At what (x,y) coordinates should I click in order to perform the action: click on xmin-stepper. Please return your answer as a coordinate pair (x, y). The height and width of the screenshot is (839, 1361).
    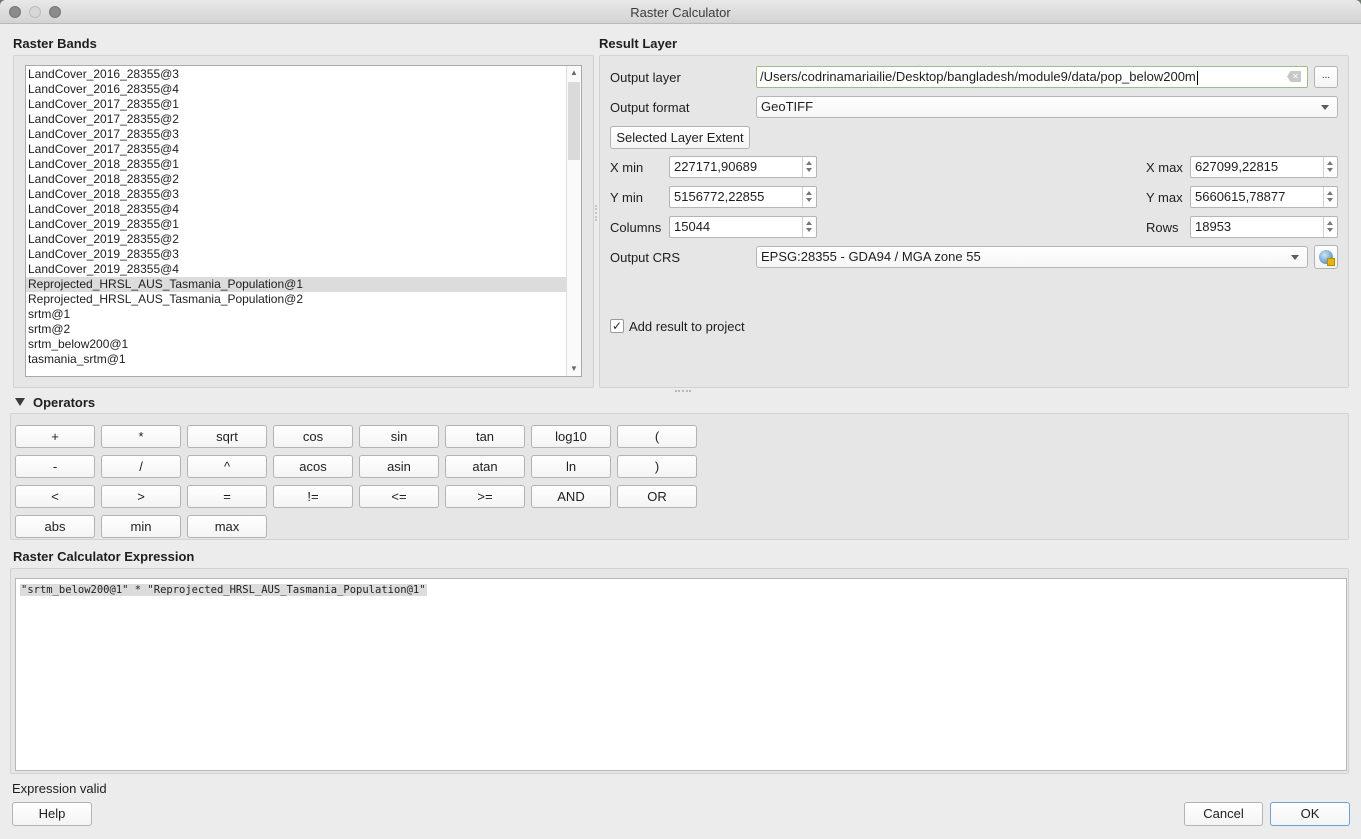
    Looking at the image, I should click on (809, 167).